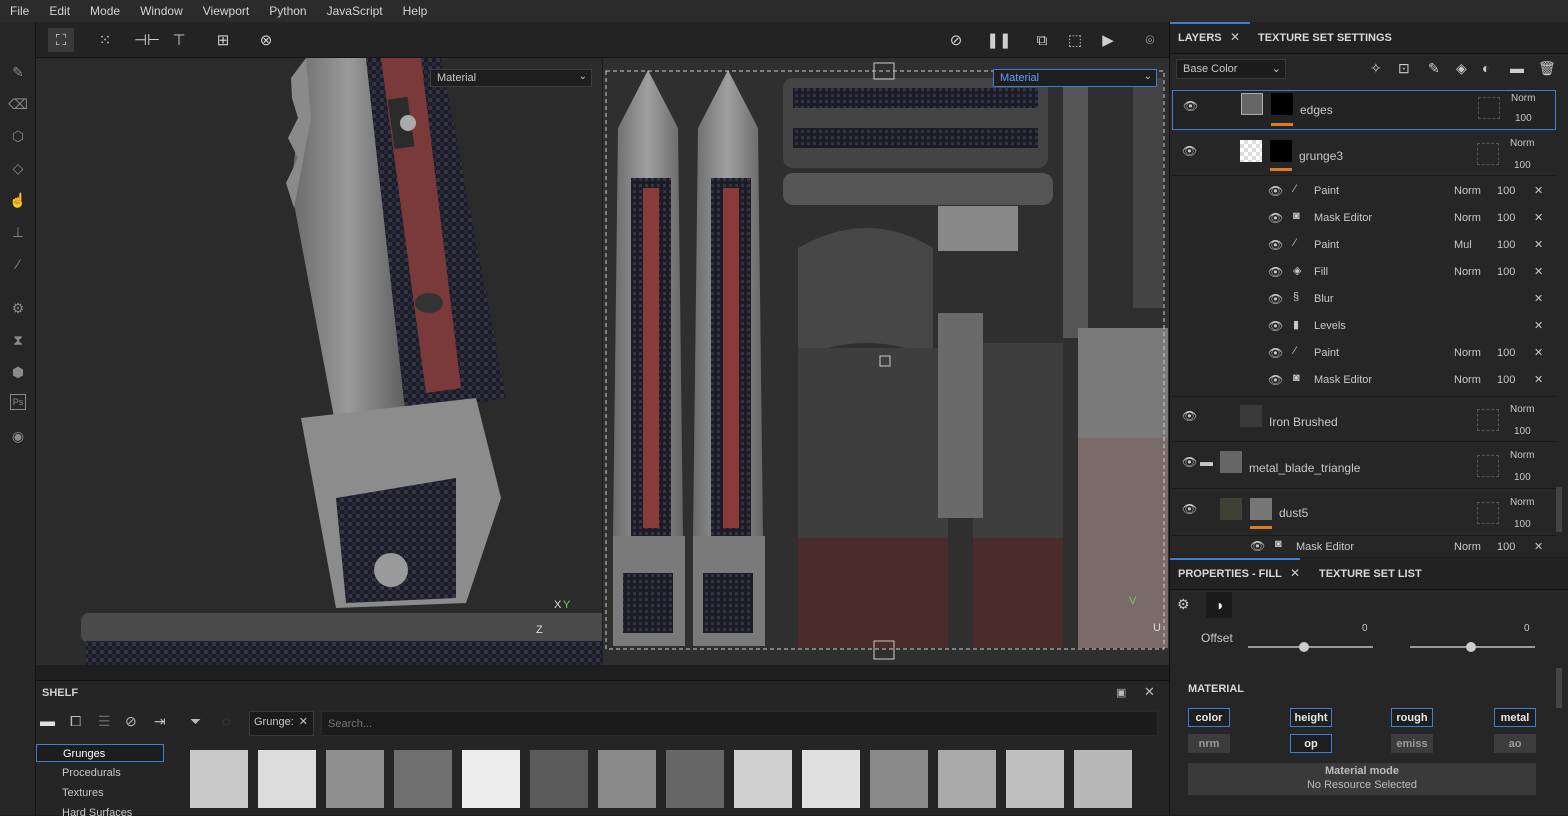  Describe the element at coordinates (1412, 380) in the screenshot. I see `effect-row-mask-editor: 👁 ◙ Mask Editor Norm 100 ✕` at that location.